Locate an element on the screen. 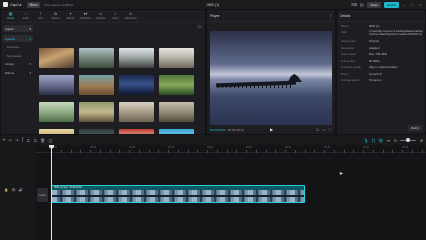  detail-label: Aspect ratio: is located at coordinates (349, 41).